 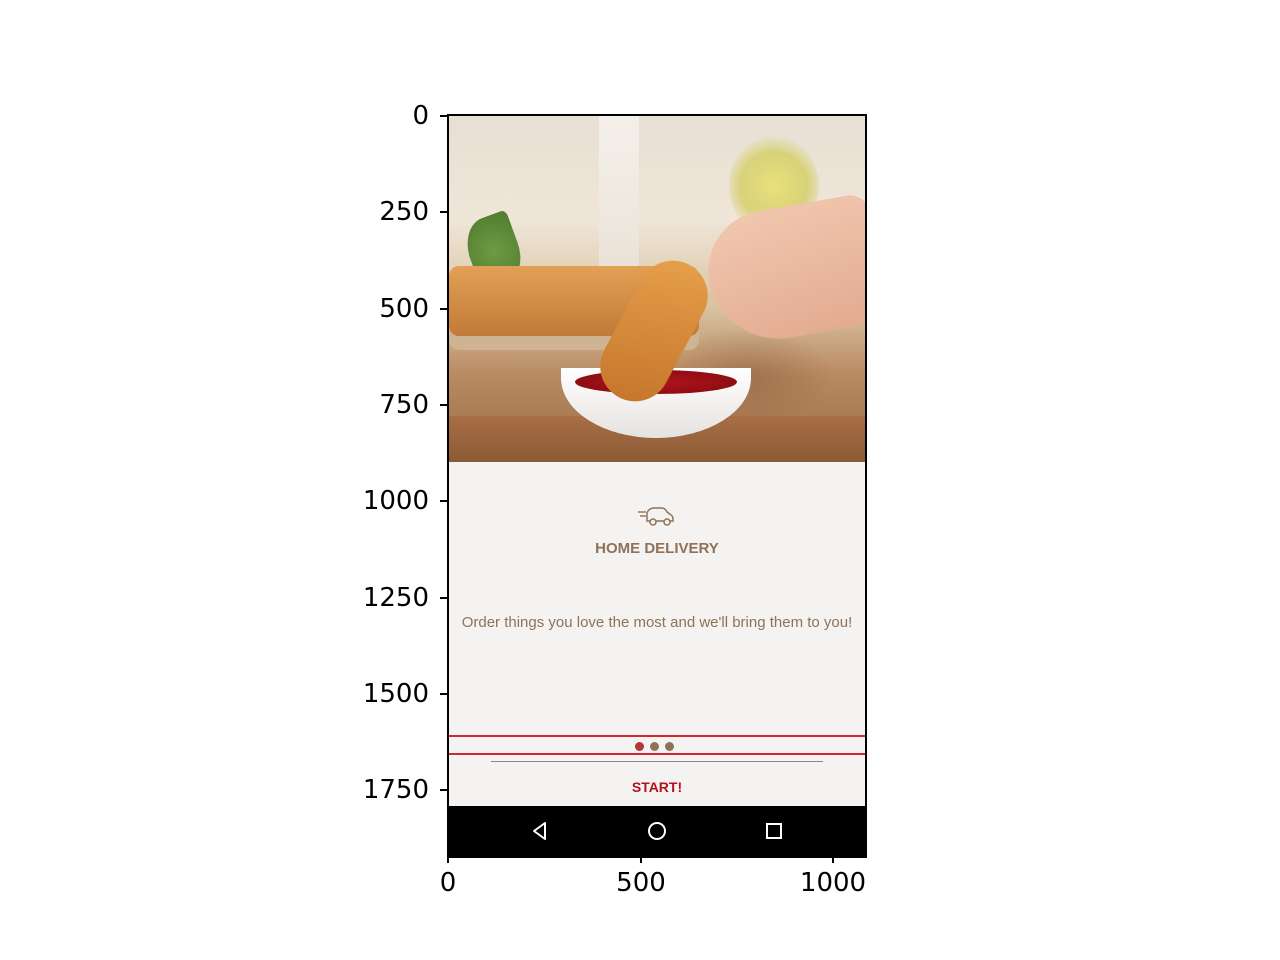 I want to click on home-icon, so click(x=657, y=831).